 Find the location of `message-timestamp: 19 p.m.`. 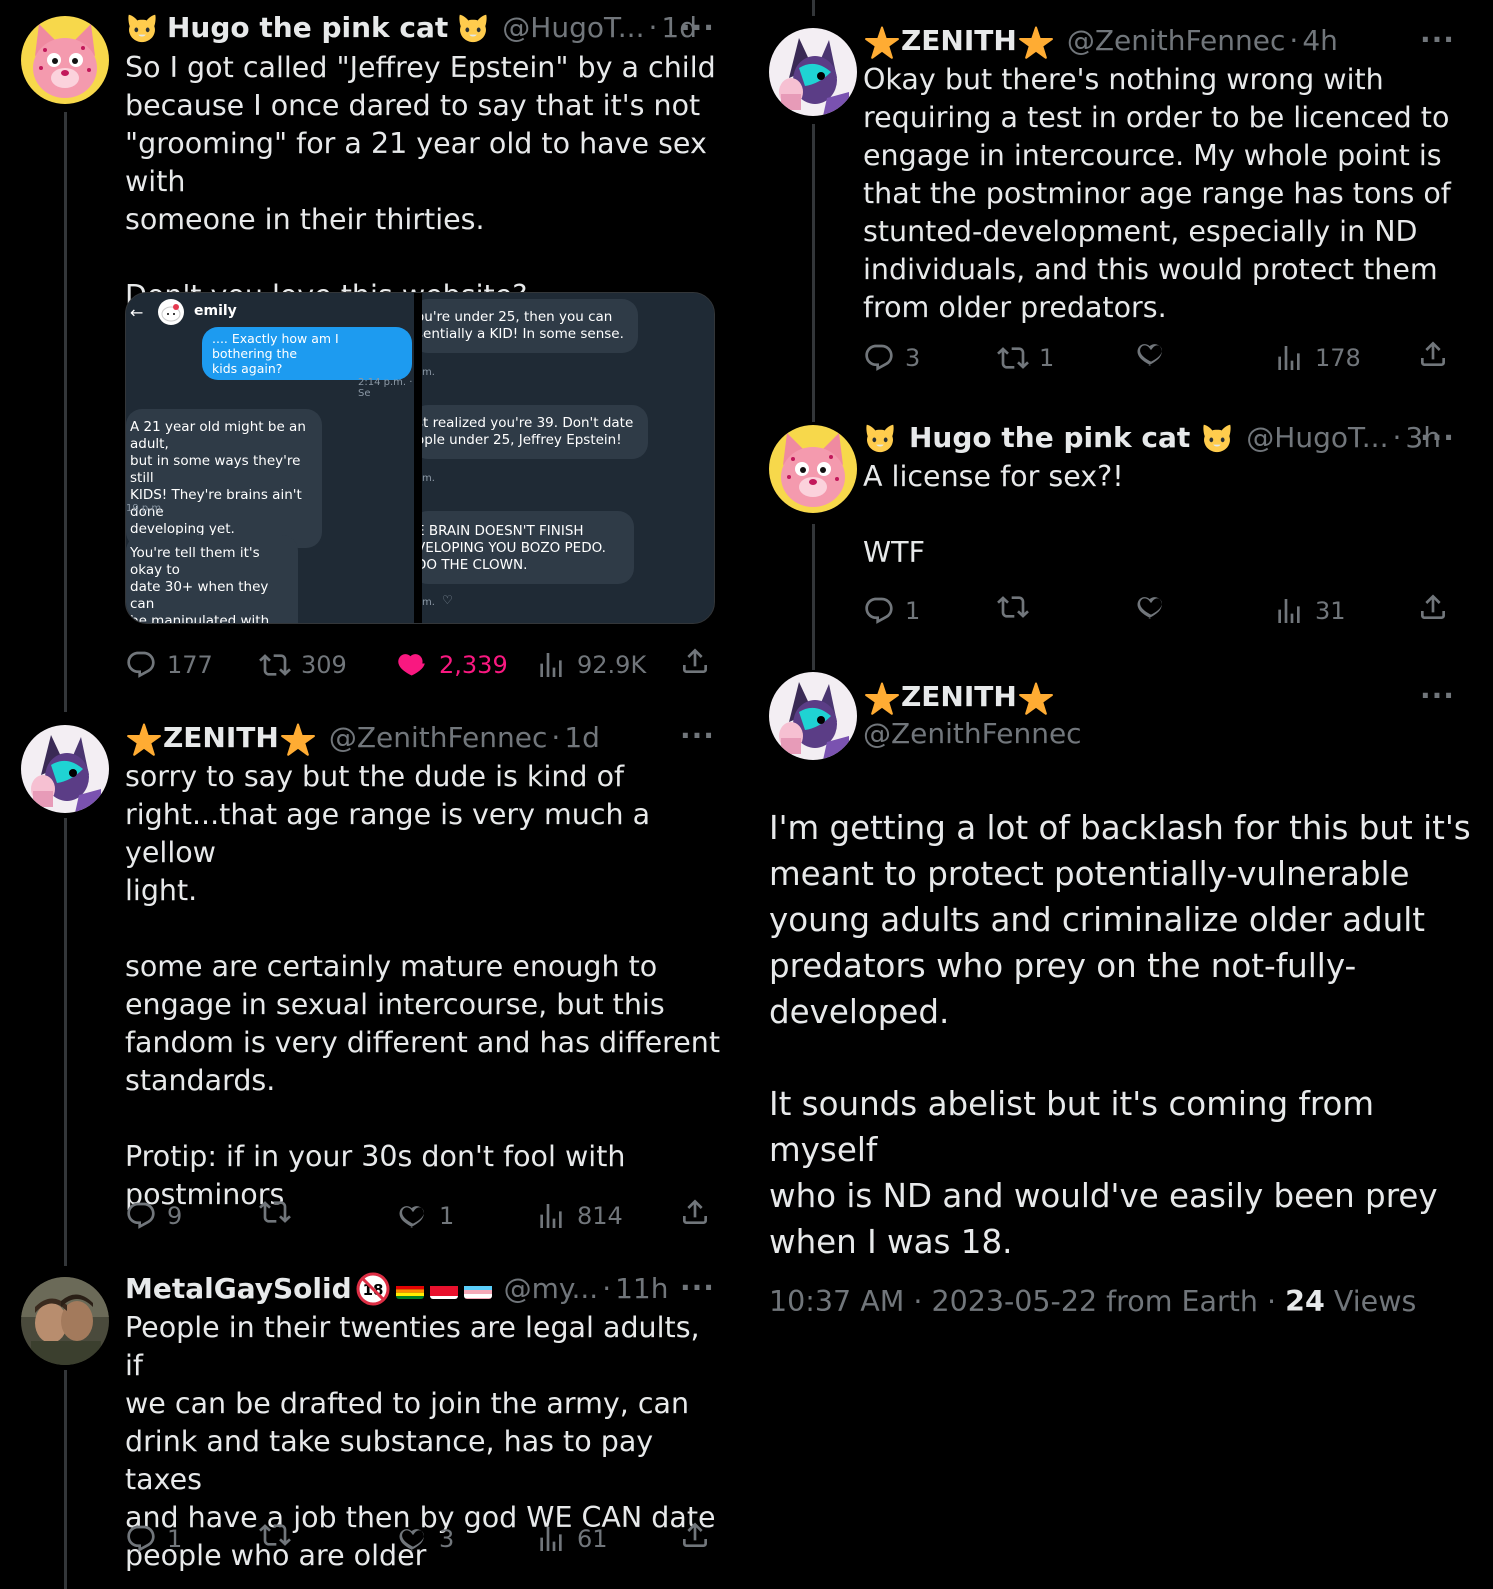

message-timestamp: 19 p.m. is located at coordinates (145, 508).